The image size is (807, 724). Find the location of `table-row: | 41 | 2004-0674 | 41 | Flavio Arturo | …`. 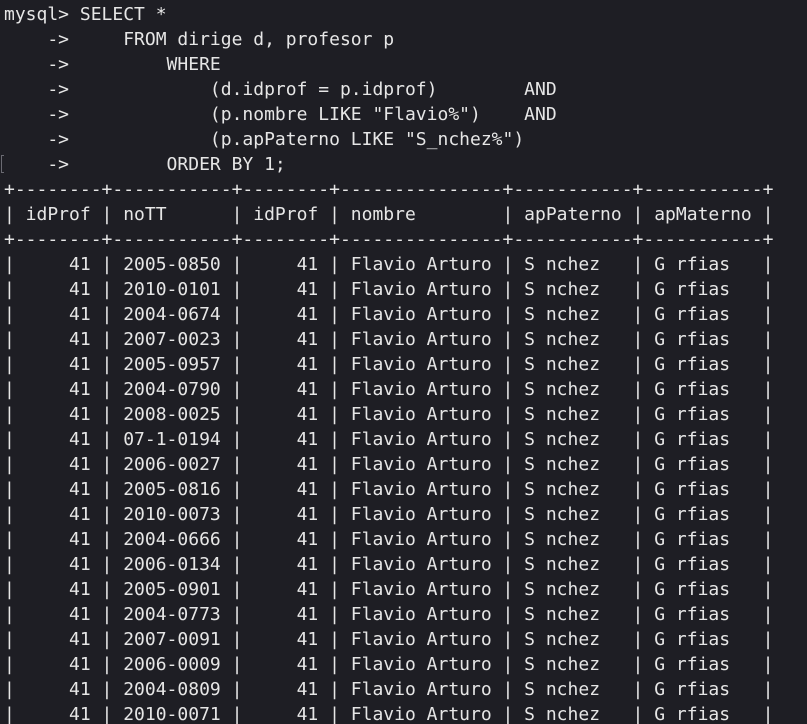

table-row: | 41 | 2004-0674 | 41 | Flavio Arturo | … is located at coordinates (389, 314).